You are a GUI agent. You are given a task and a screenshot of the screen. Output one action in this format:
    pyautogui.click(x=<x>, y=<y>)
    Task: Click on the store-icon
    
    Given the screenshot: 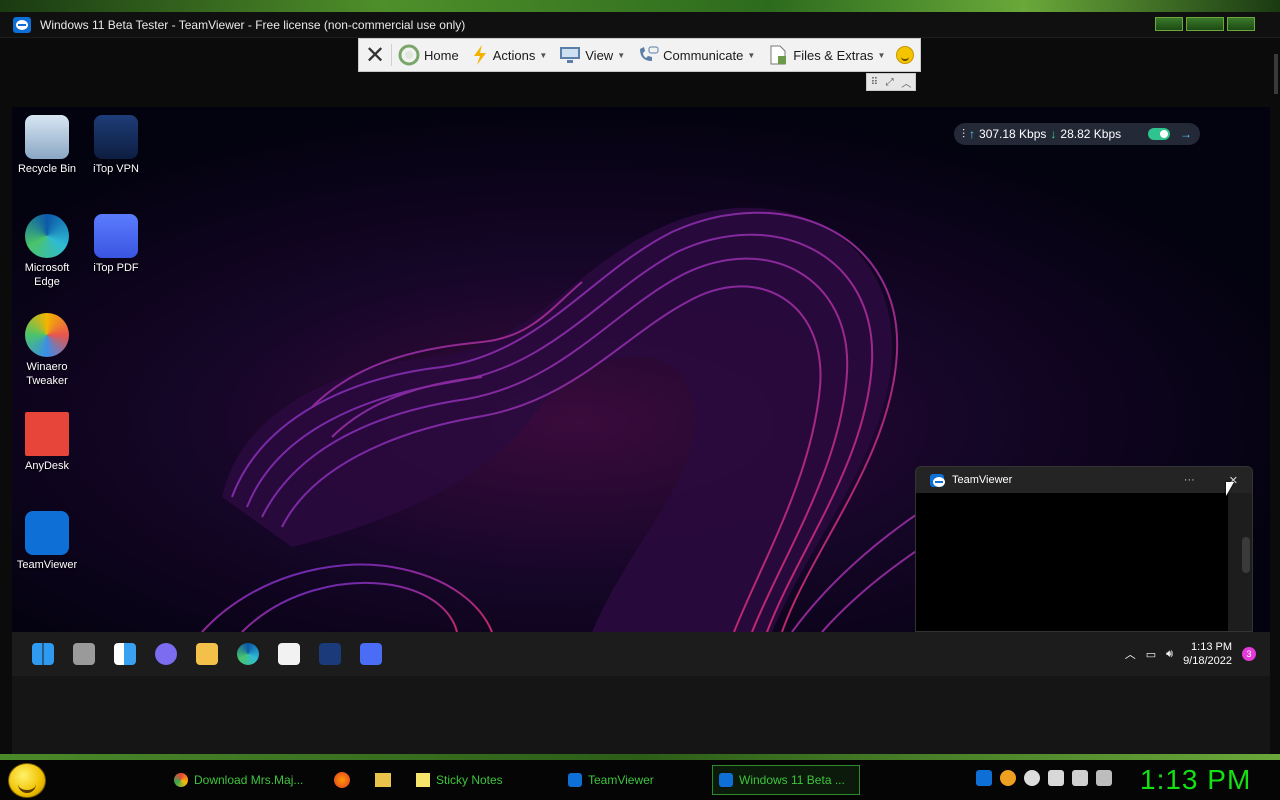 What is the action you would take?
    pyautogui.click(x=289, y=654)
    